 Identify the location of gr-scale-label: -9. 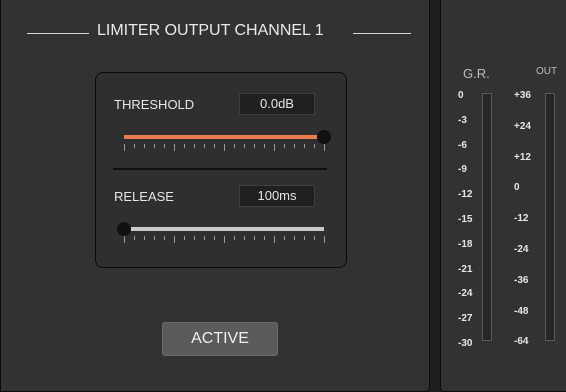
(462, 170).